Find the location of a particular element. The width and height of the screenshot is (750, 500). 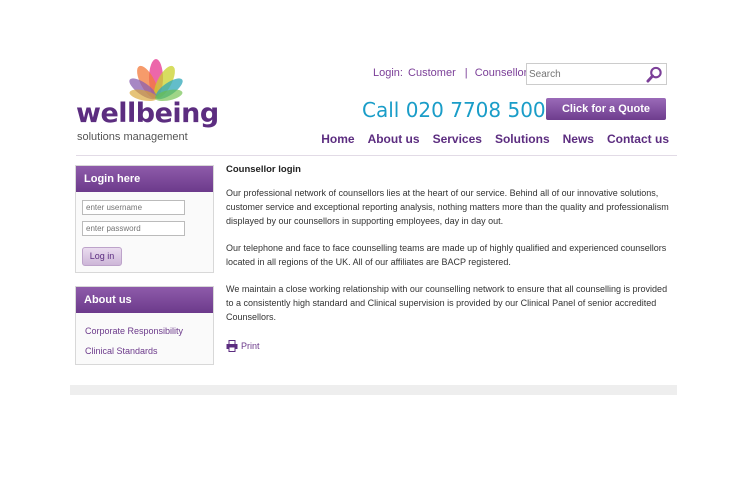

search-box is located at coordinates (596, 74).